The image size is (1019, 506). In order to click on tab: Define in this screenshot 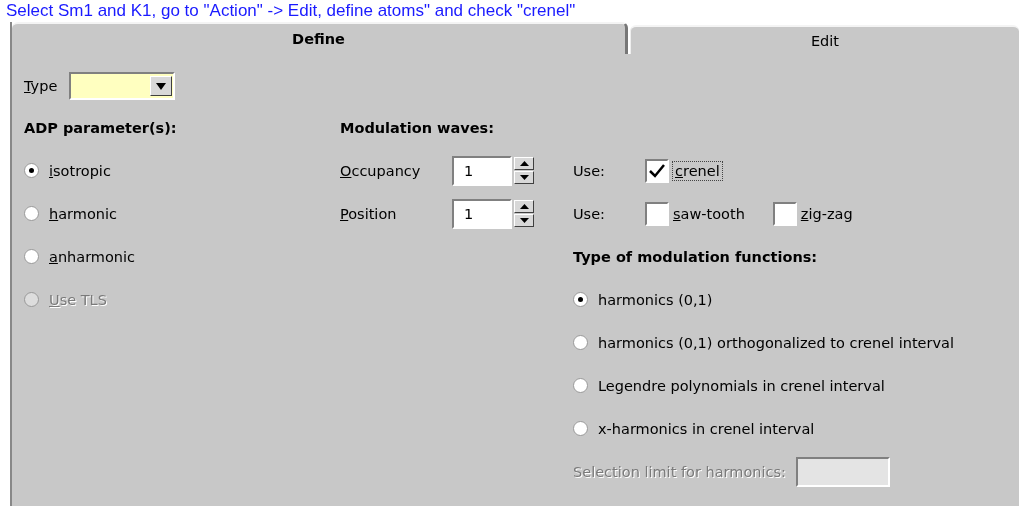, I will do `click(320, 38)`.